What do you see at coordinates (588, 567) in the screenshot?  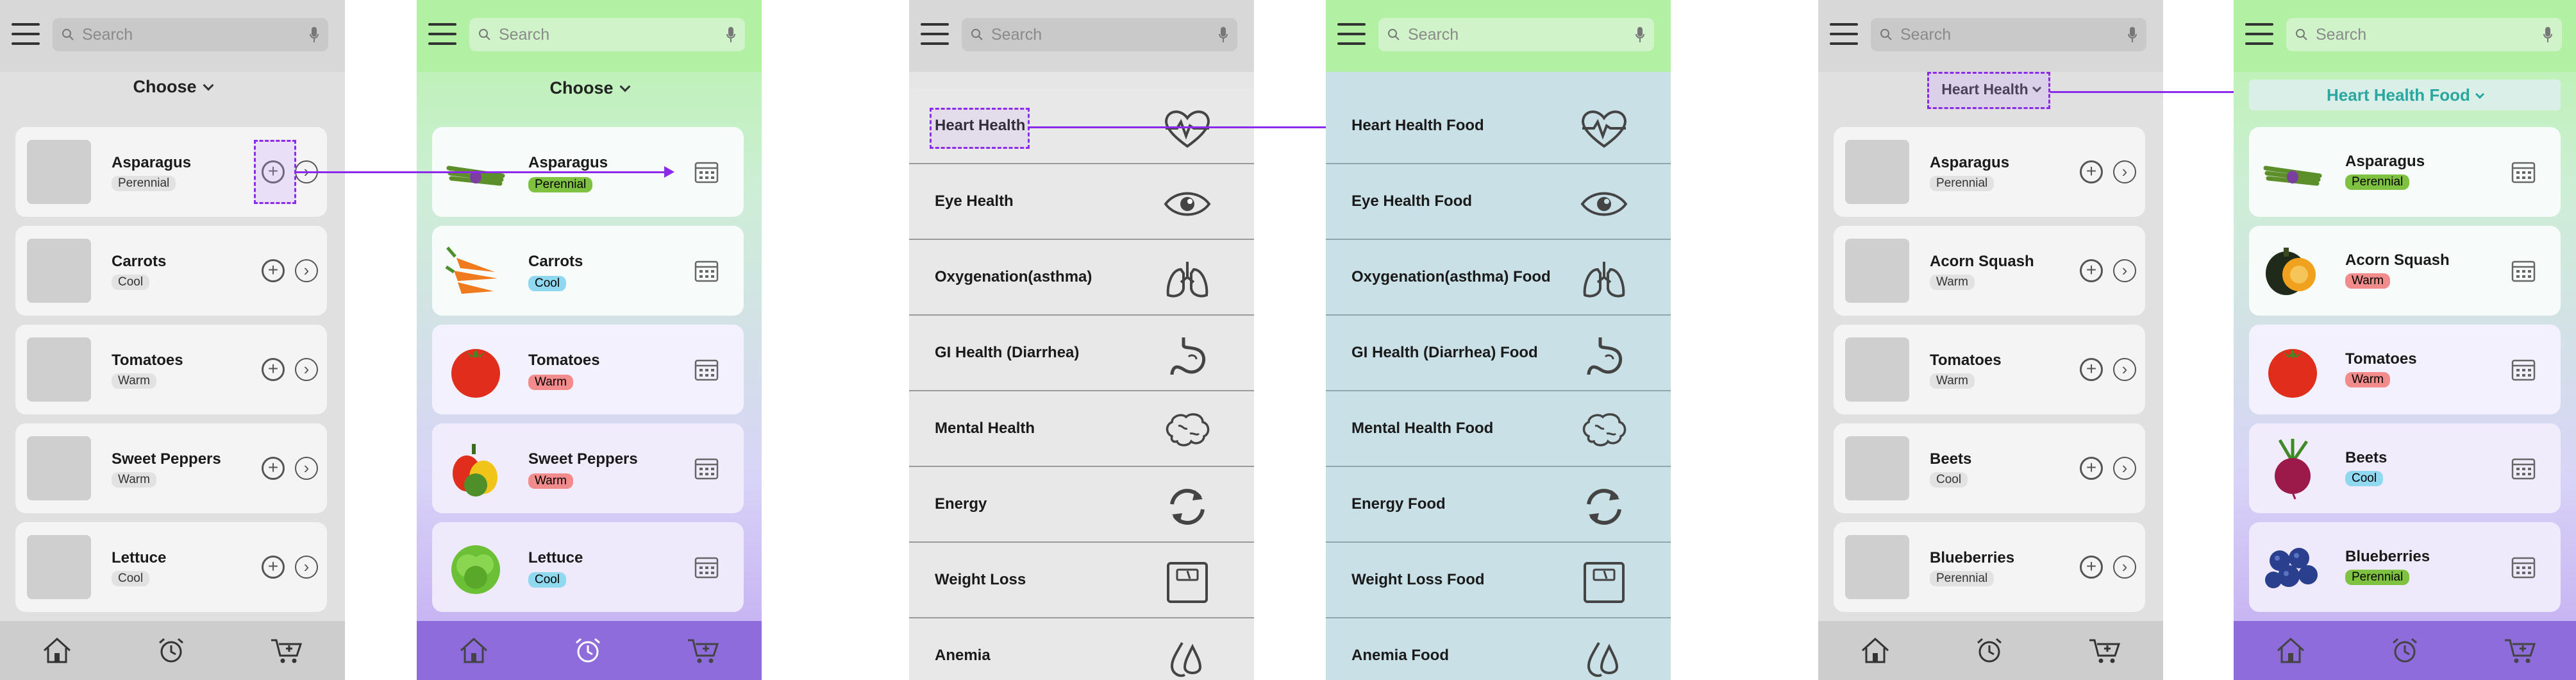 I see `list-item: Lettuce Cool` at bounding box center [588, 567].